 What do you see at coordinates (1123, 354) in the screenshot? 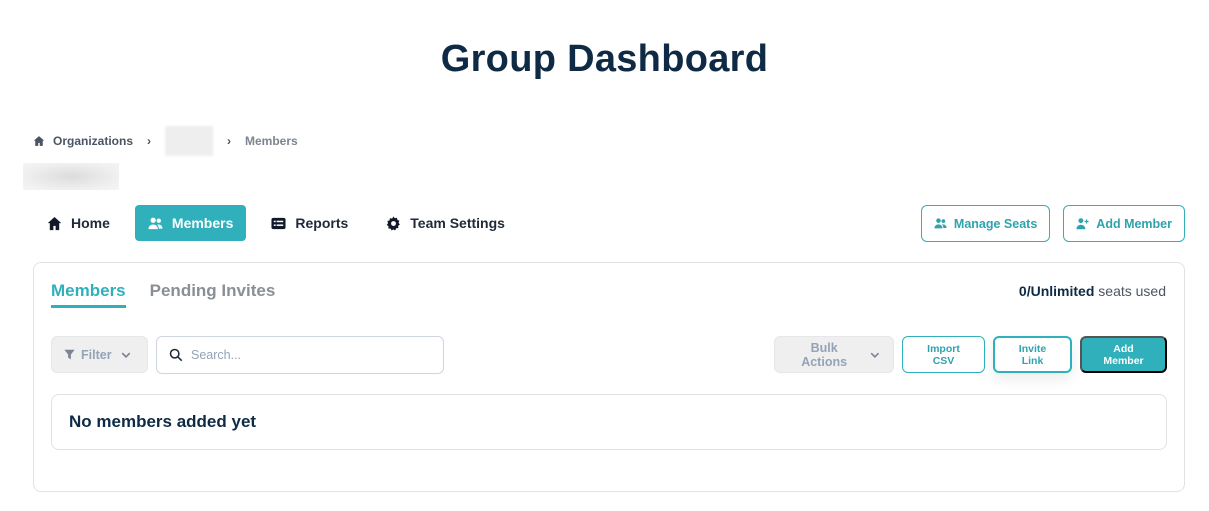
I see `add-member-button: Add Member` at bounding box center [1123, 354].